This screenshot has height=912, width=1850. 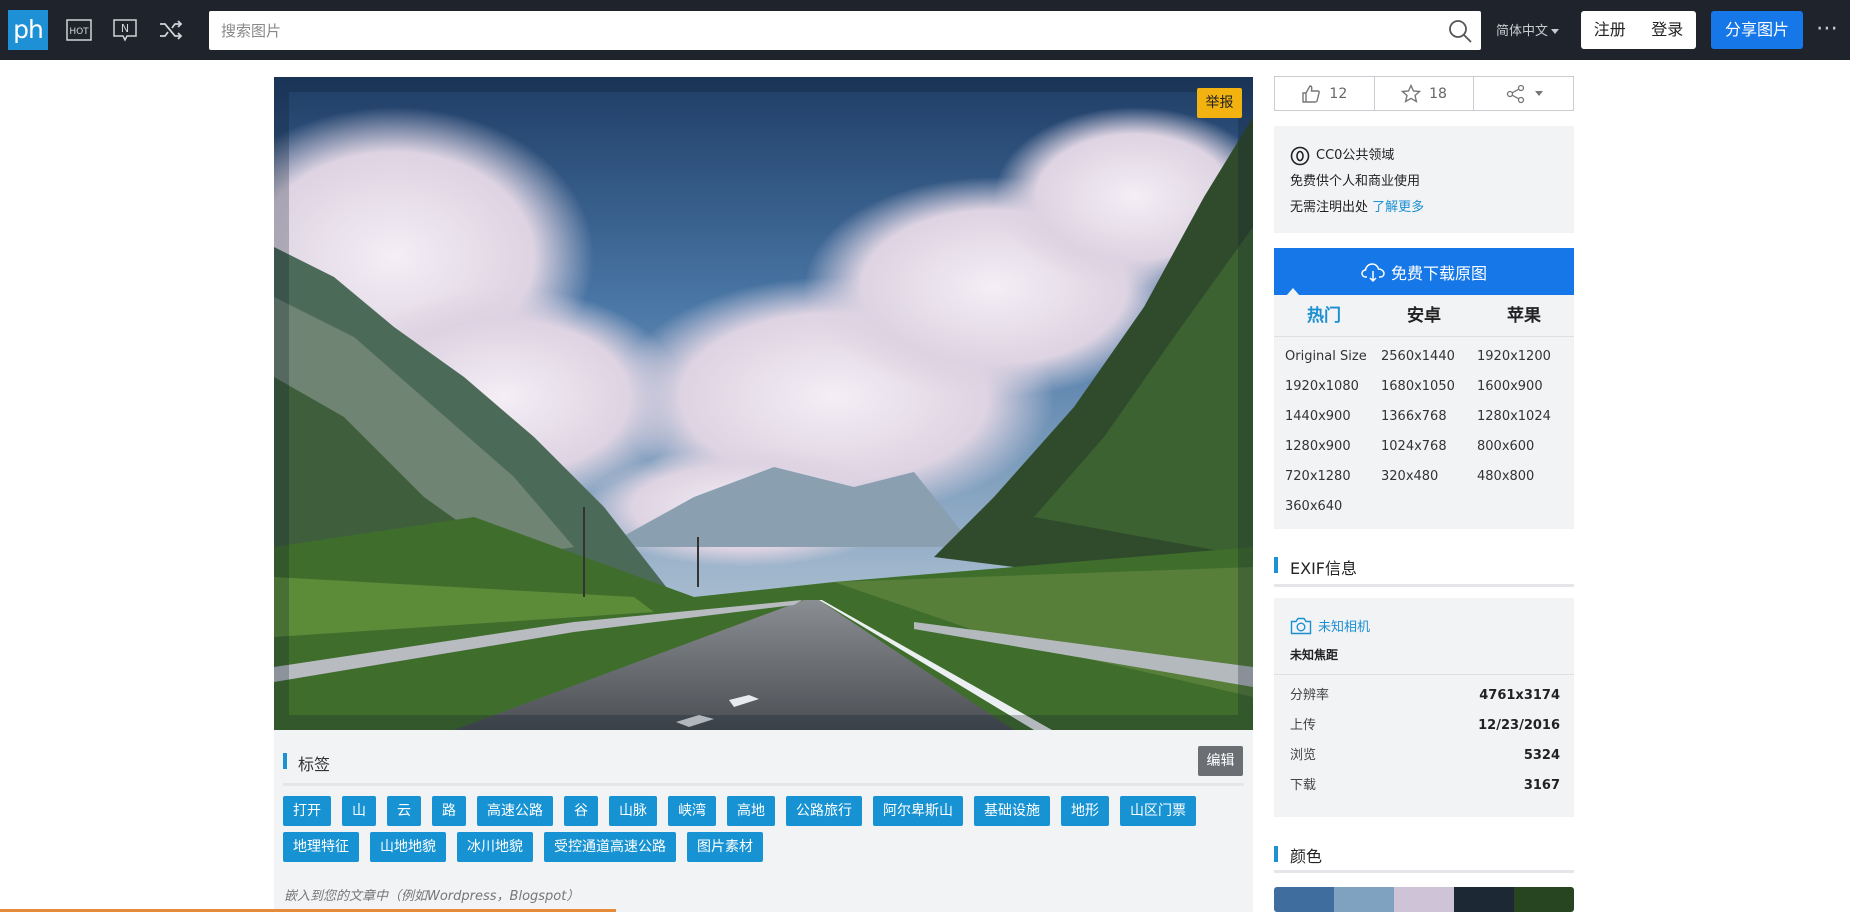 I want to click on favorite-button: 18, so click(x=1425, y=93).